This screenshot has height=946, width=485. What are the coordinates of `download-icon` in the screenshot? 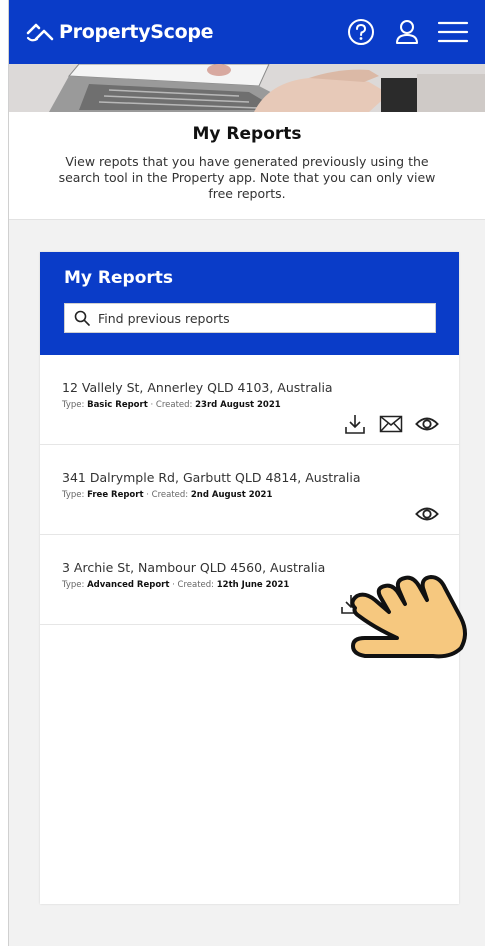 It's located at (355, 424).